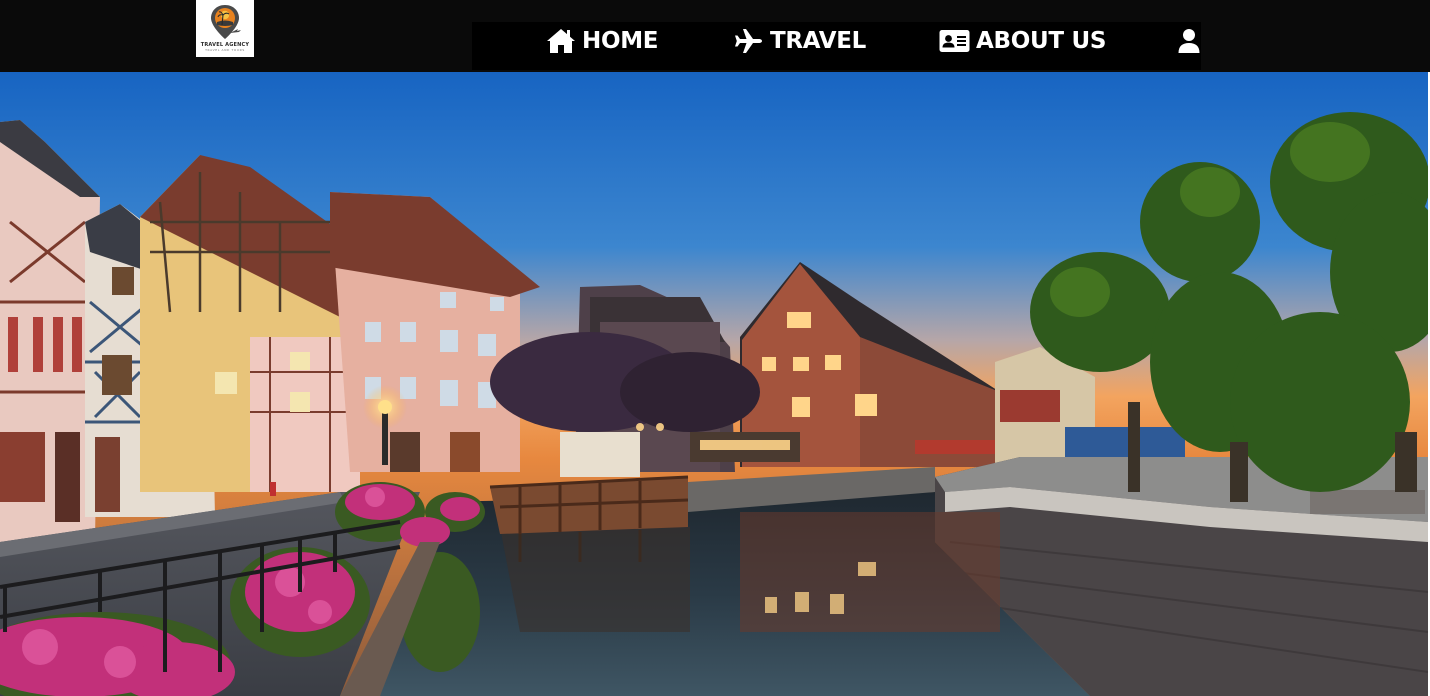 The height and width of the screenshot is (696, 1430). I want to click on nav-travel-label: TRAVEL, so click(818, 41).